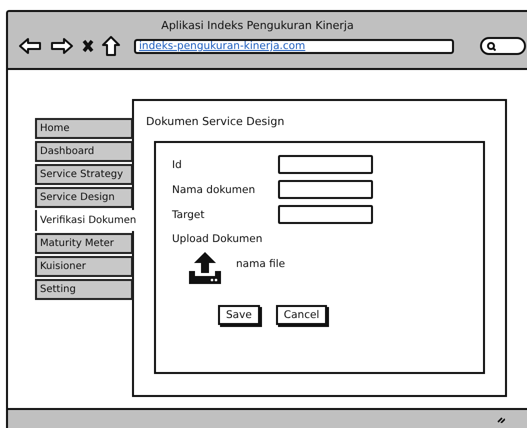  What do you see at coordinates (218, 239) in the screenshot?
I see `upload-label: Upload Dokumen` at bounding box center [218, 239].